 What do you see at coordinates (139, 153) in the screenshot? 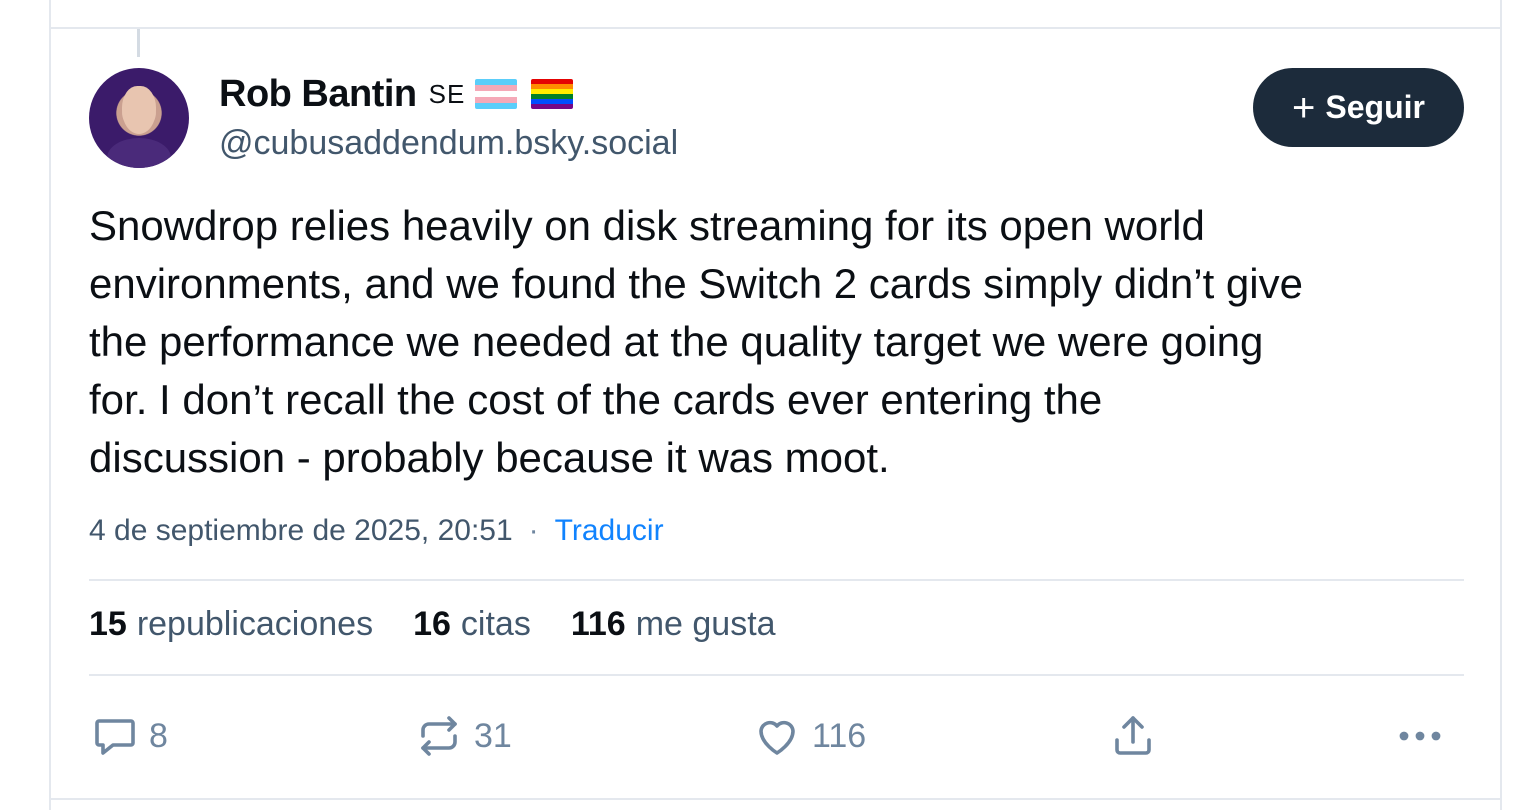
I see `avatar-shoulders` at bounding box center [139, 153].